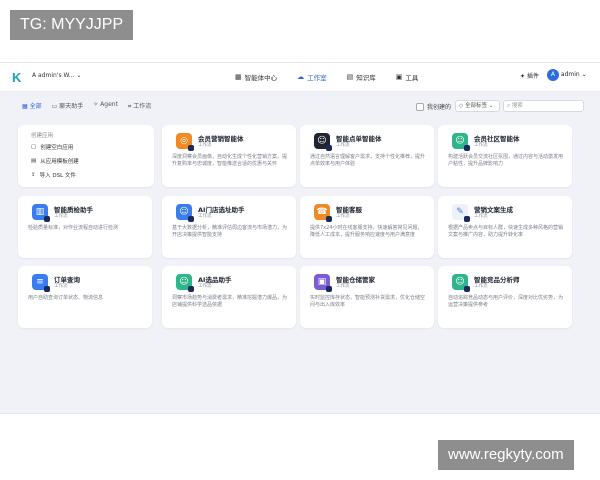  I want to click on chat-icon: ▭, so click(54, 106).